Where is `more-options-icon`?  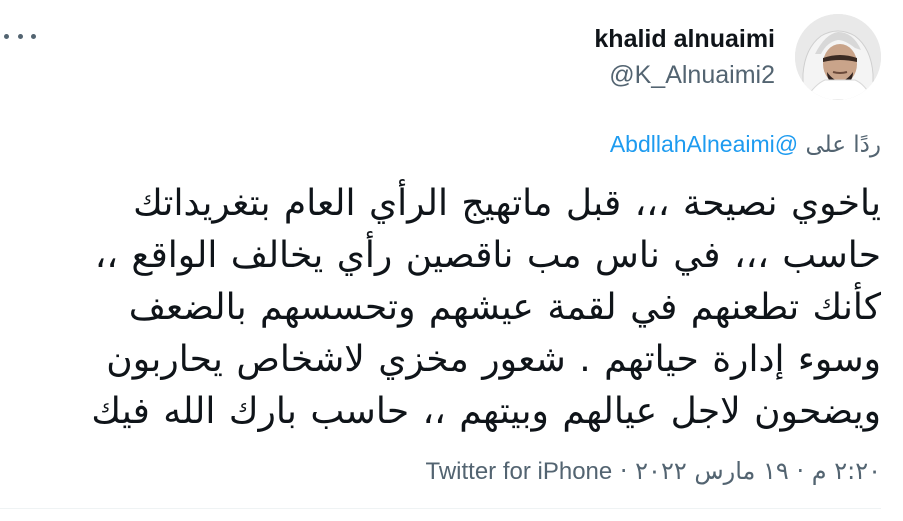
more-options-icon is located at coordinates (20, 36).